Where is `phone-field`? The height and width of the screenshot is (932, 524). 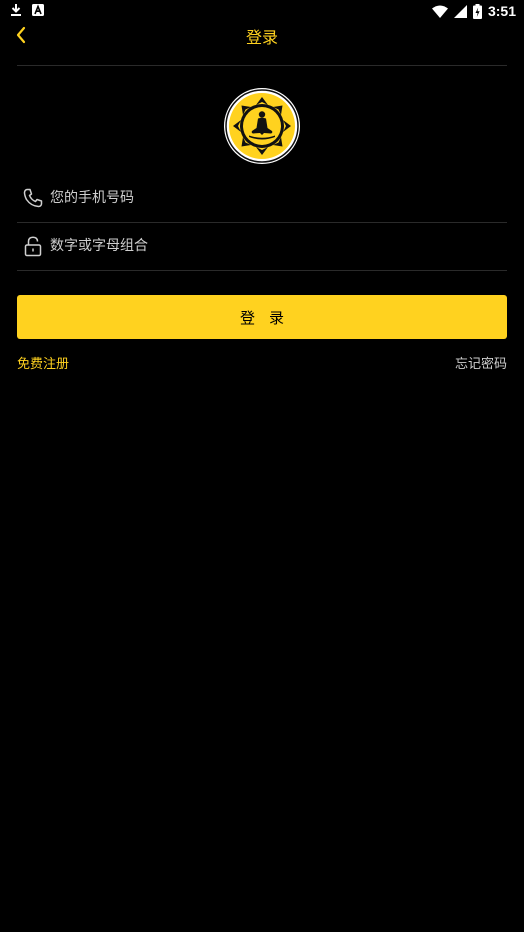 phone-field is located at coordinates (262, 198).